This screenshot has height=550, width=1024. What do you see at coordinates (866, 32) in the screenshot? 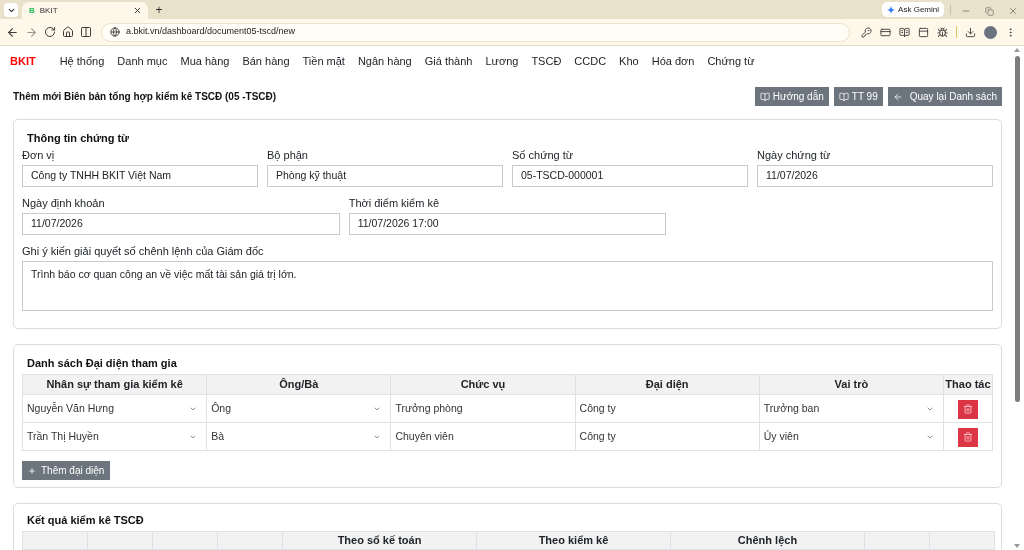
I see `key-icon` at bounding box center [866, 32].